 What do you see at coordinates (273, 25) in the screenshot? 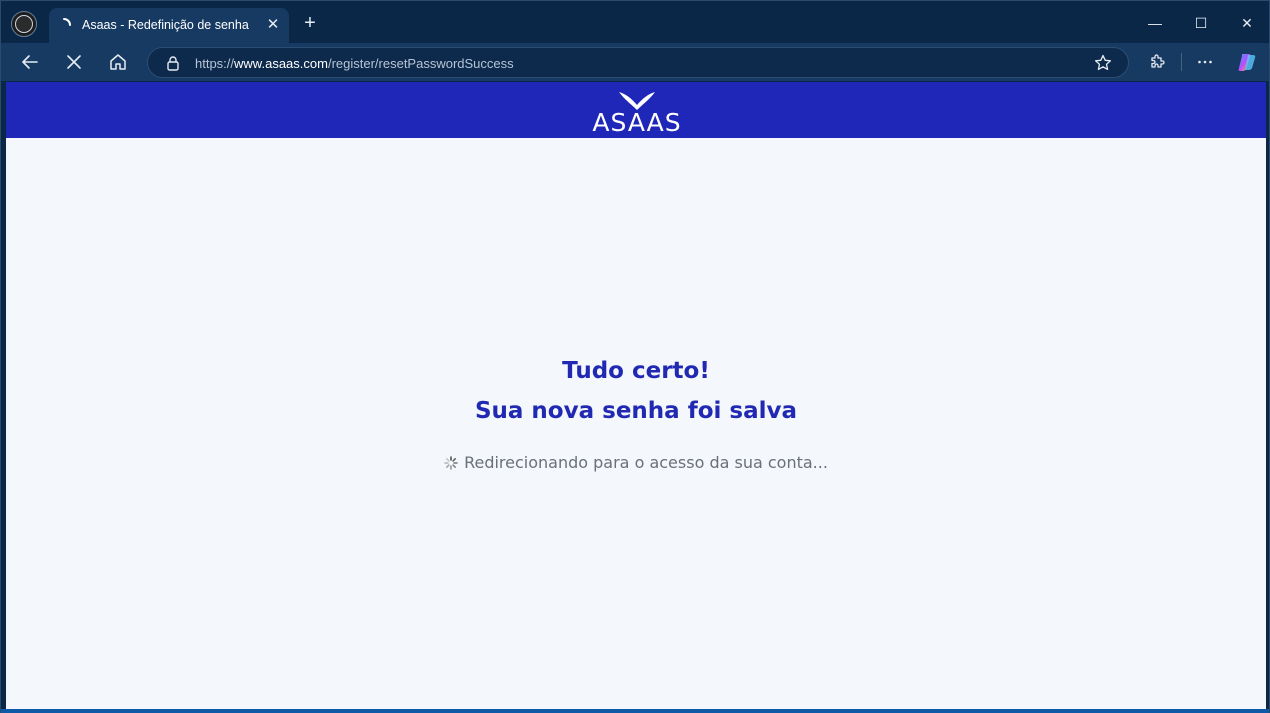
I see `tab-close-button: ✕` at bounding box center [273, 25].